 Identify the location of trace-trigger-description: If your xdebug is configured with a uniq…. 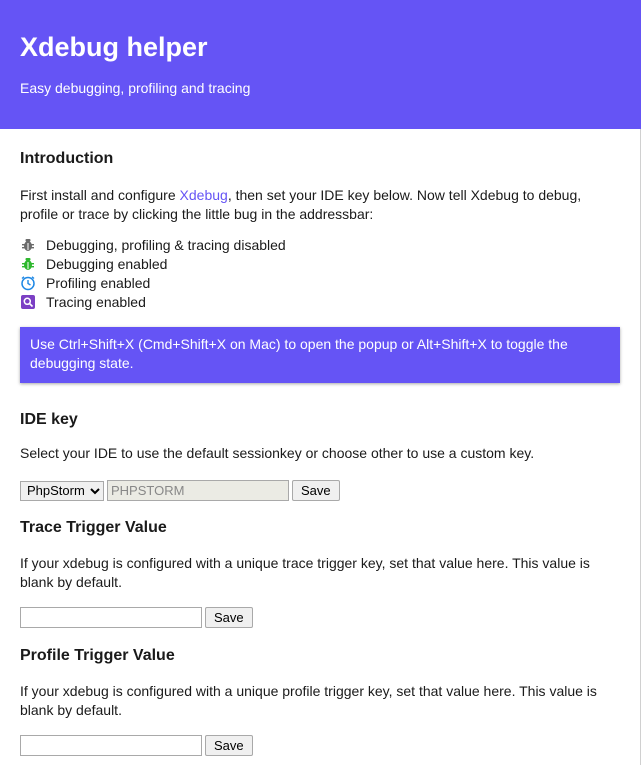
(305, 572).